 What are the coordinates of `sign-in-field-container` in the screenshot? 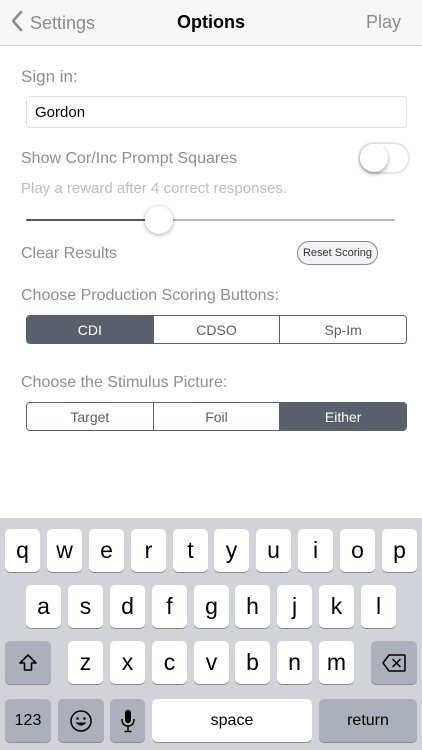 It's located at (216, 112).